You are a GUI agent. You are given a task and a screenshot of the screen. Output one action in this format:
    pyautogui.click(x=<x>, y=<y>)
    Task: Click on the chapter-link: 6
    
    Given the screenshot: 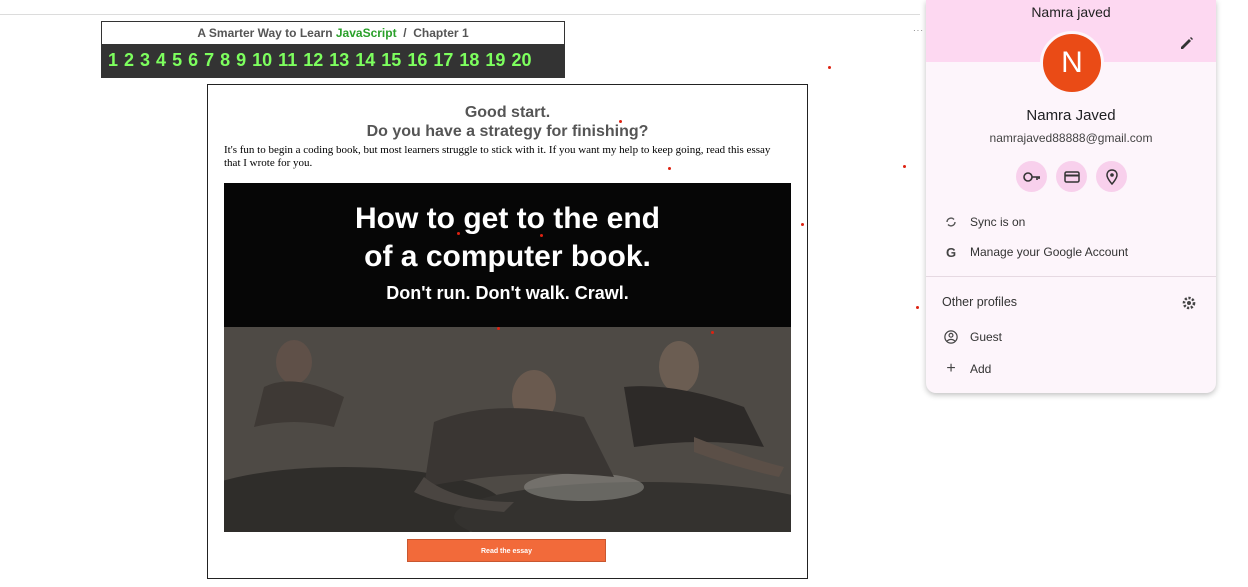 What is the action you would take?
    pyautogui.click(x=193, y=60)
    